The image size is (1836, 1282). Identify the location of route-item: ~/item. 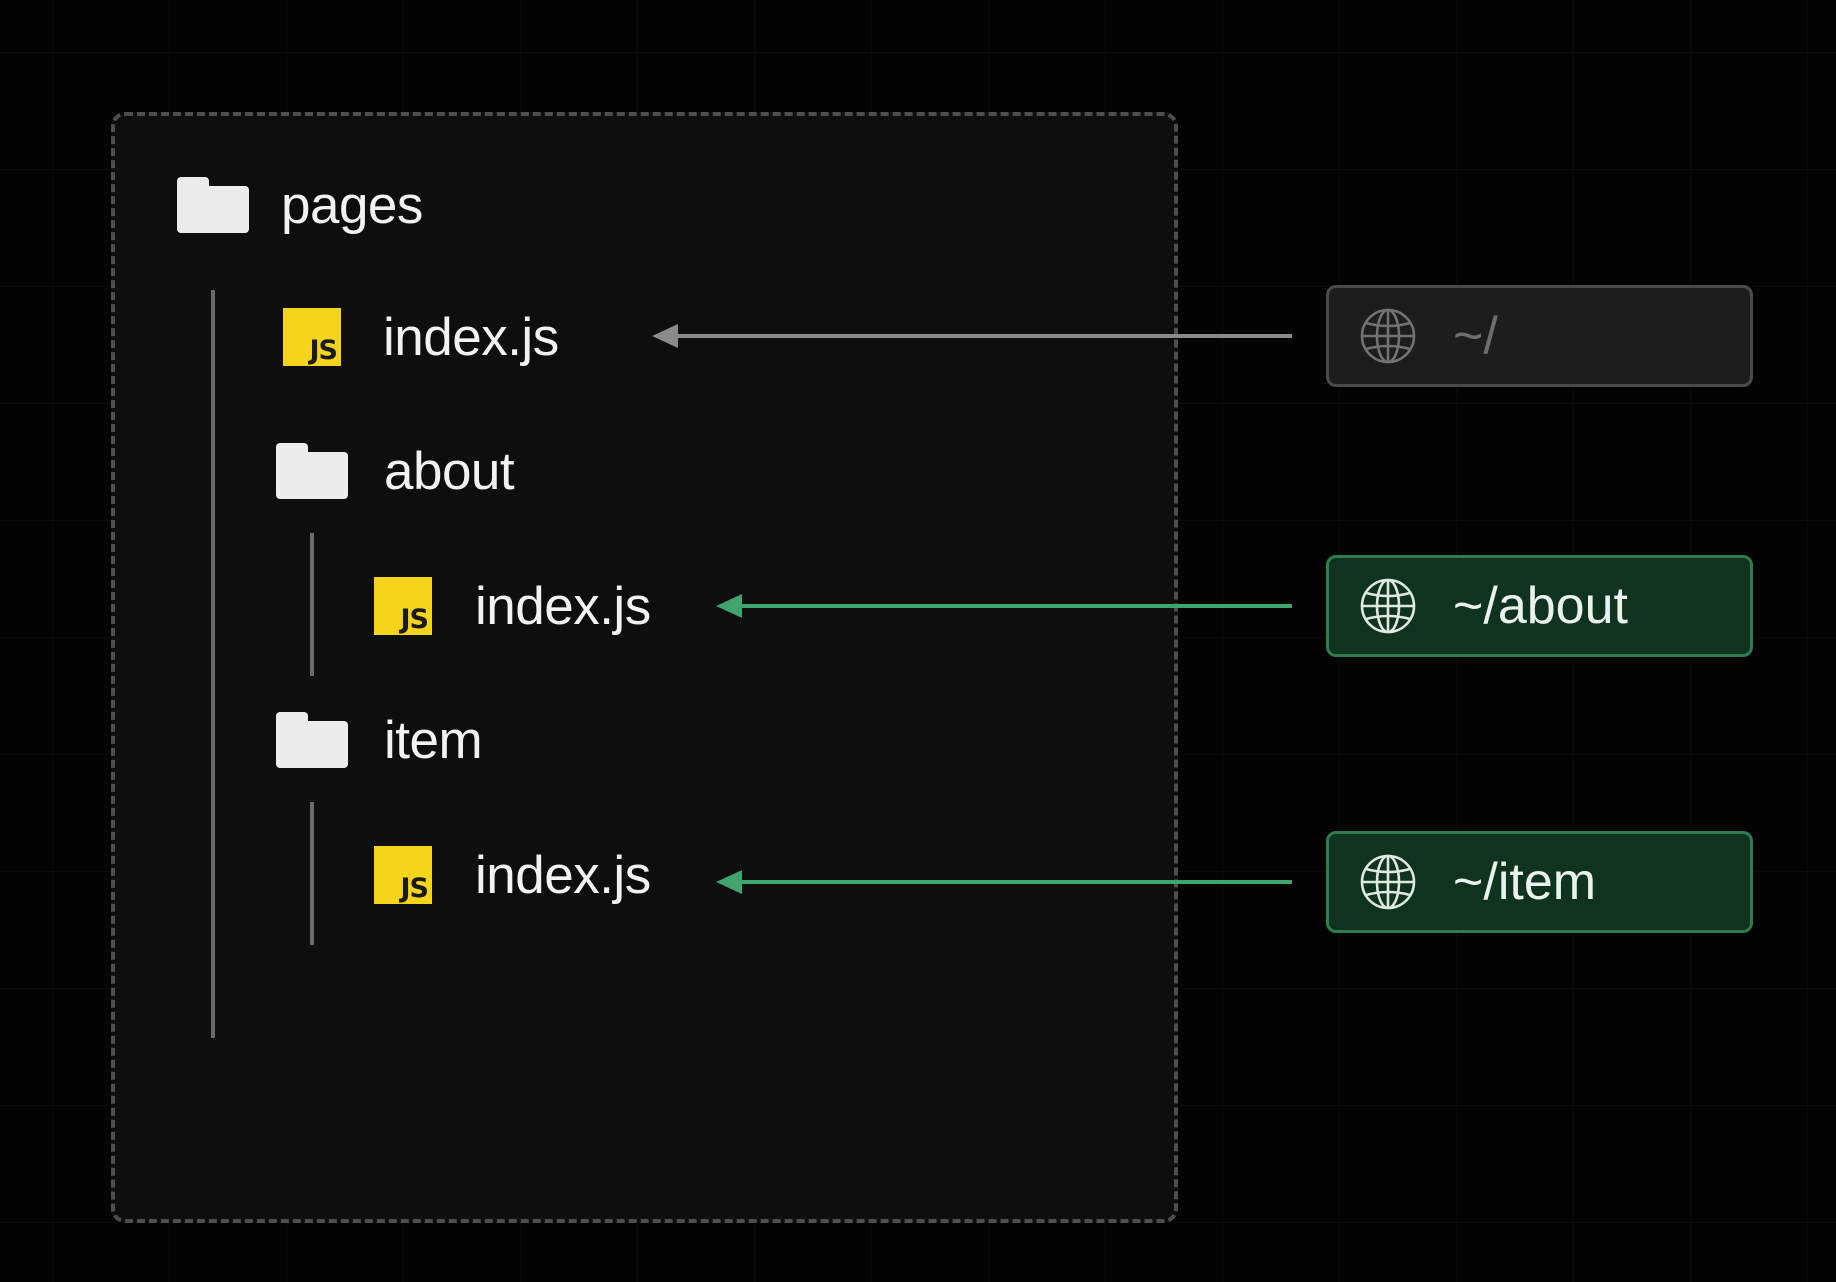
(1539, 882).